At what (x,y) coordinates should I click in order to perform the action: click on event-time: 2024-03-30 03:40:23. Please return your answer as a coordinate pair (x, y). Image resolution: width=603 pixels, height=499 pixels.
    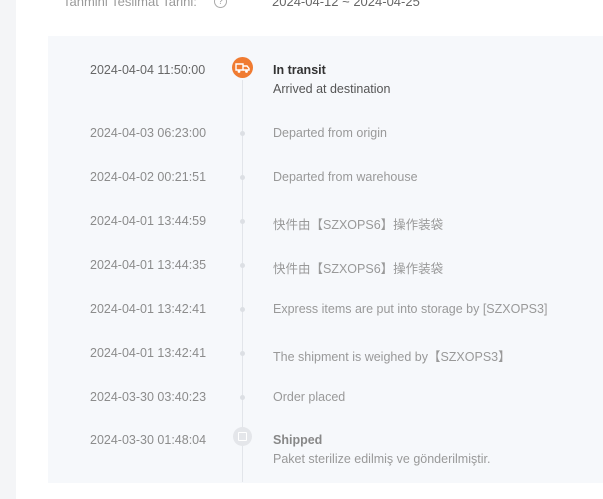
    Looking at the image, I should click on (148, 397).